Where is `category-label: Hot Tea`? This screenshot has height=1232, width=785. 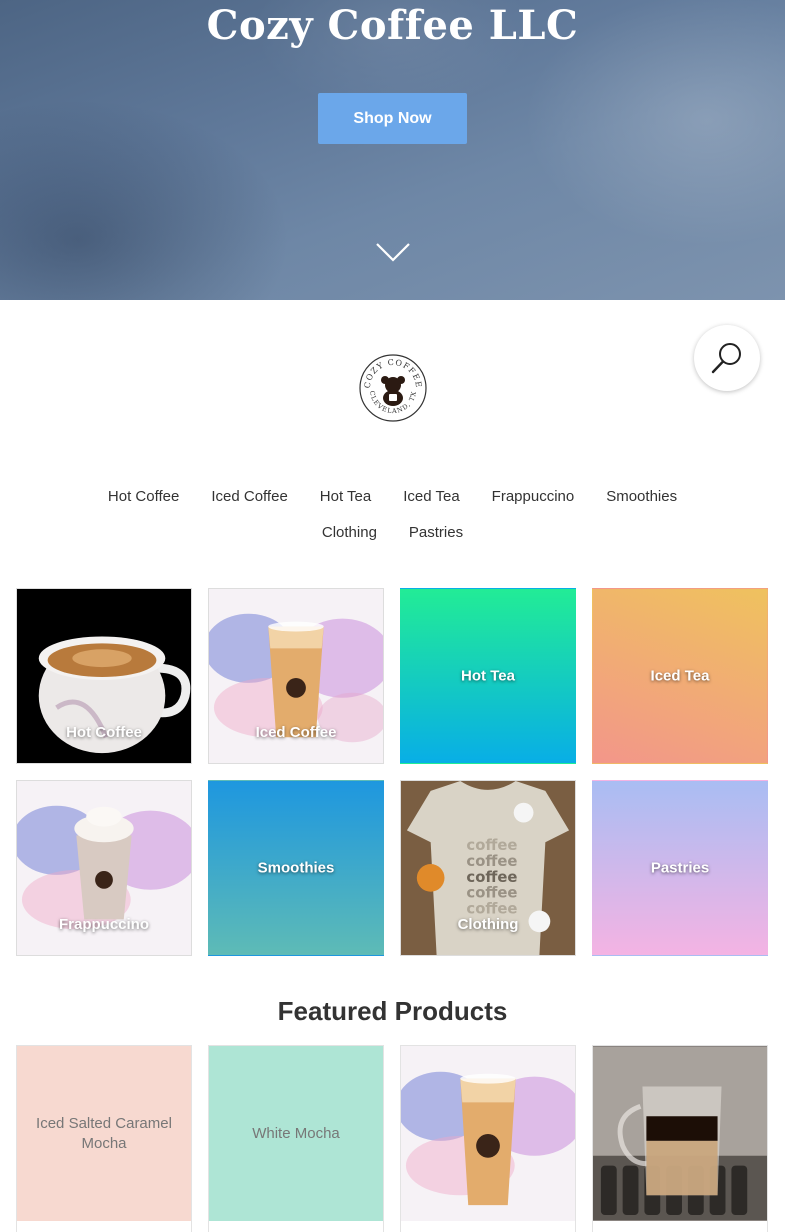
category-label: Hot Tea is located at coordinates (488, 676).